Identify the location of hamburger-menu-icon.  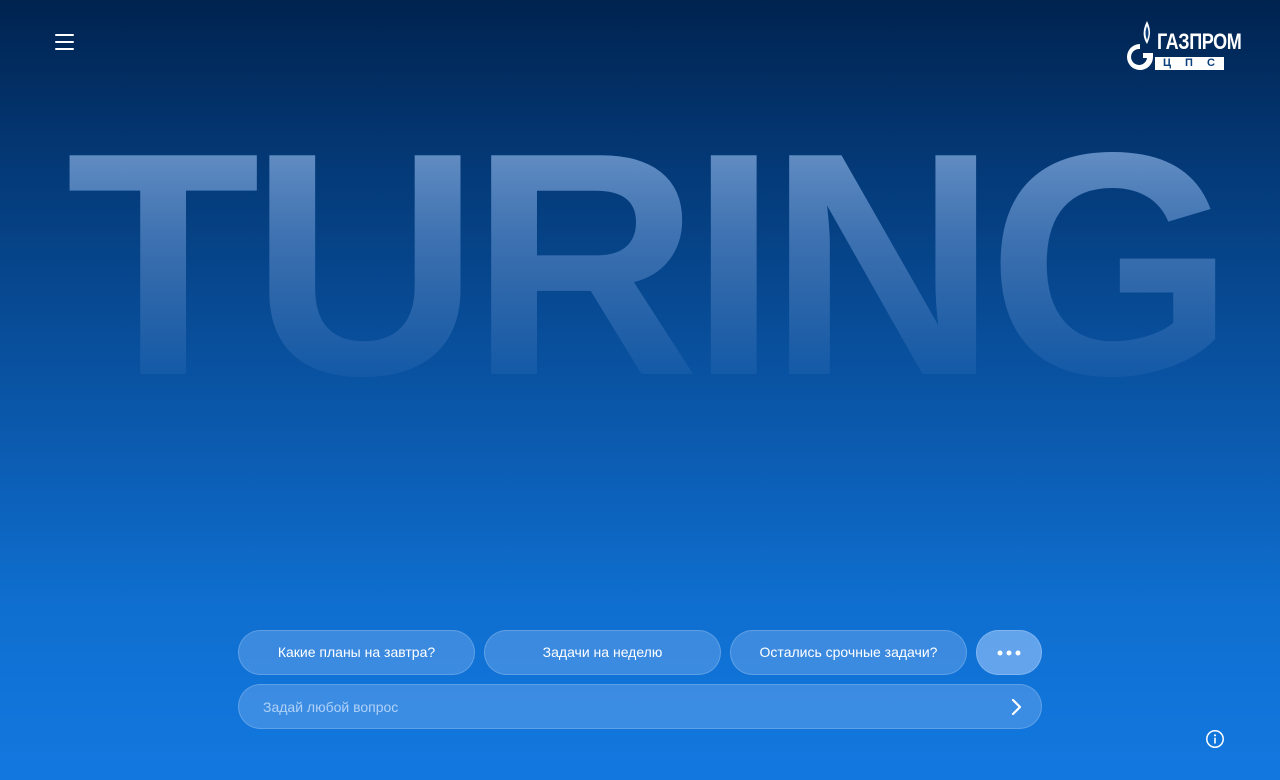
(64, 35).